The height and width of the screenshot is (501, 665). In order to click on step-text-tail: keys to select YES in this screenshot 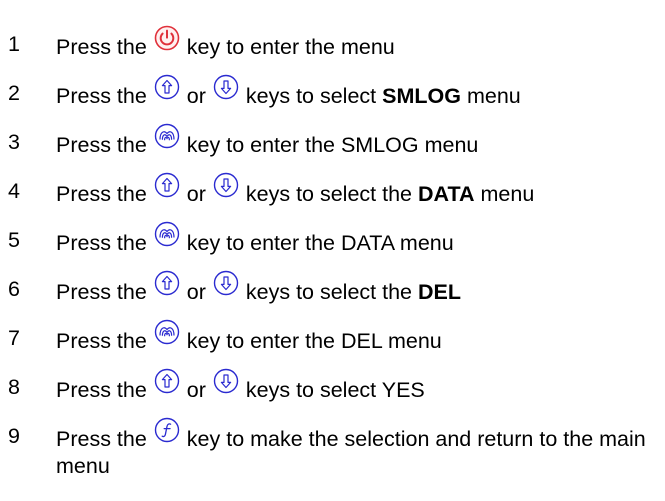, I will do `click(335, 390)`.